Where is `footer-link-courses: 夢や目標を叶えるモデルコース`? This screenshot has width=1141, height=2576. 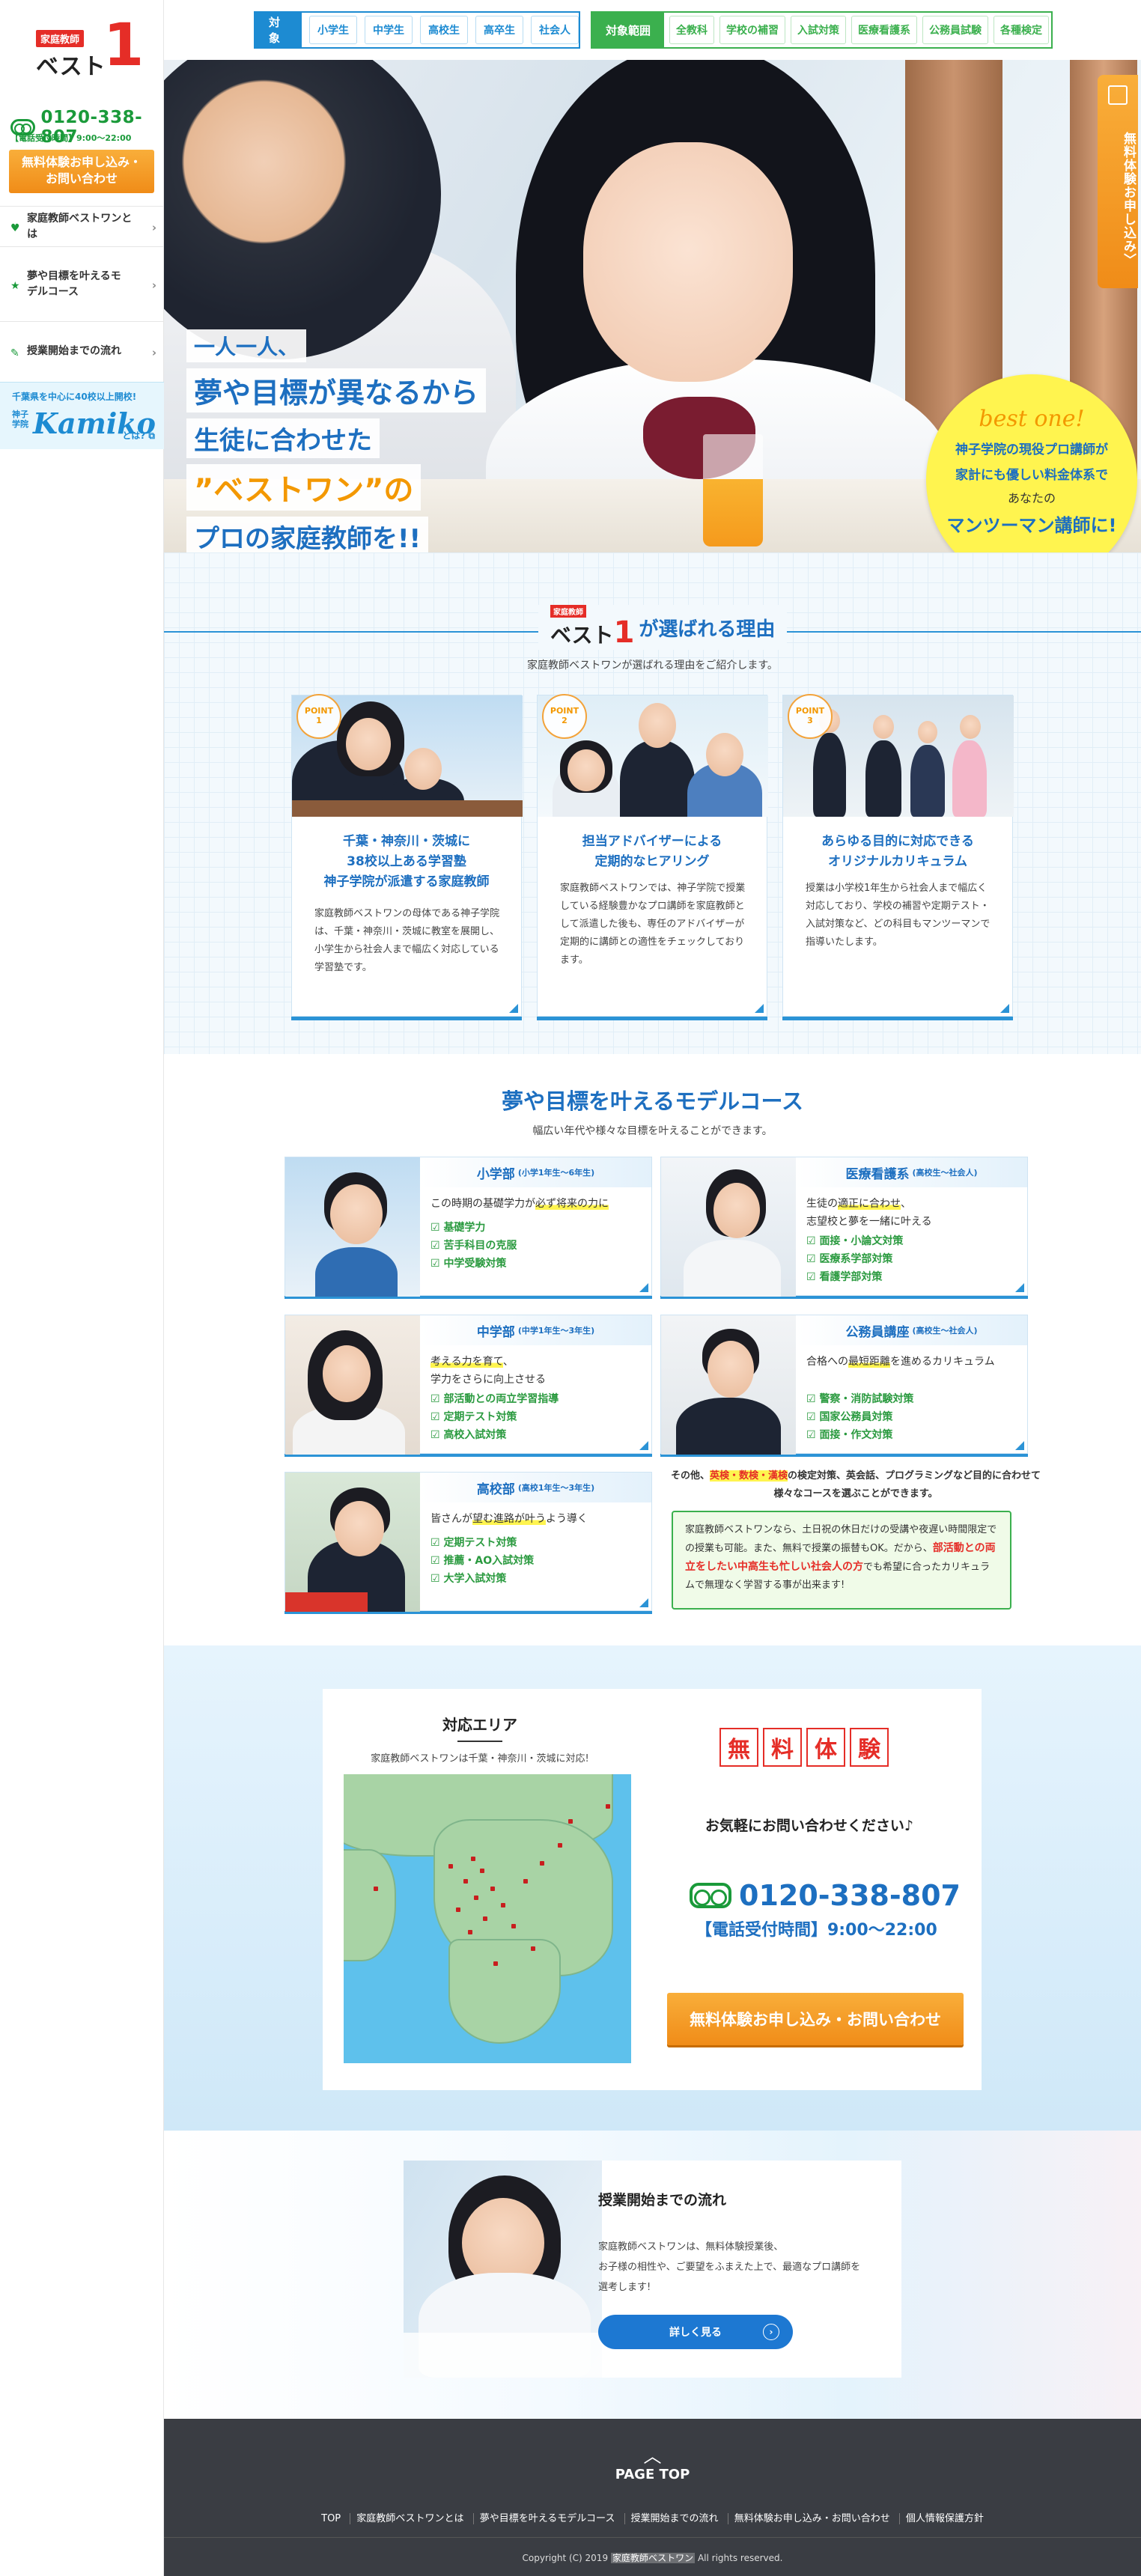 footer-link-courses: 夢や目標を叶えるモデルコース is located at coordinates (546, 2518).